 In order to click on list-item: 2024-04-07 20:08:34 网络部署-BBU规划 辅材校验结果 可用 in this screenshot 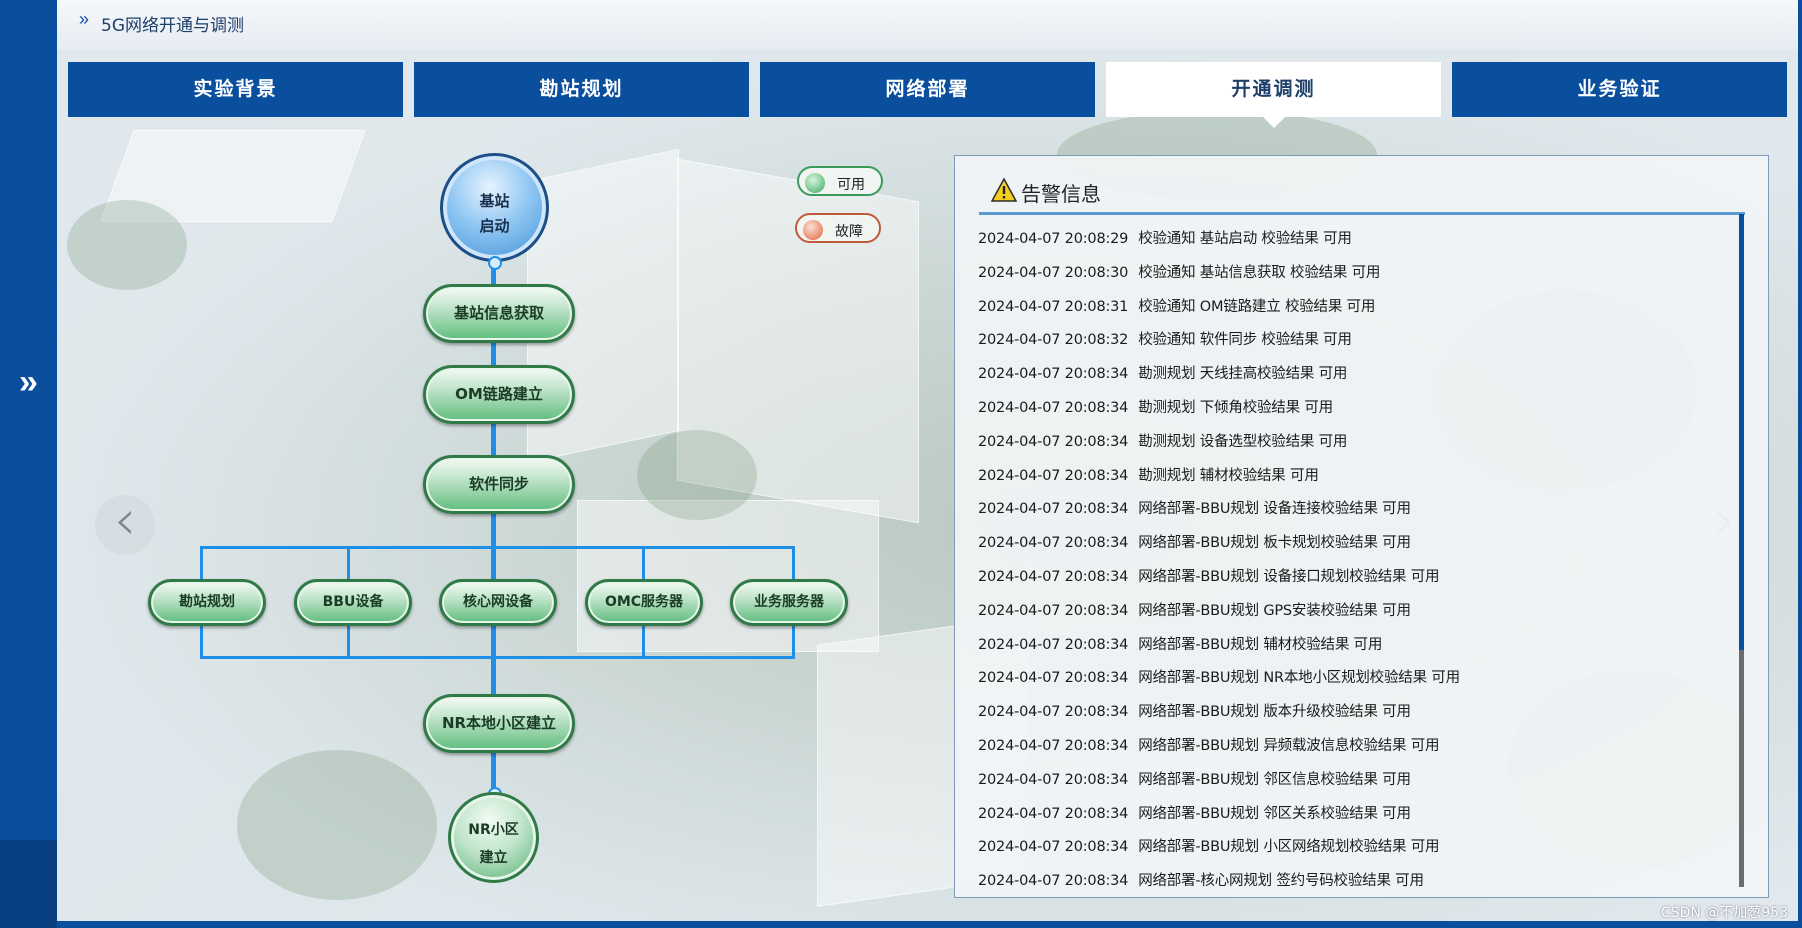, I will do `click(1348, 650)`.